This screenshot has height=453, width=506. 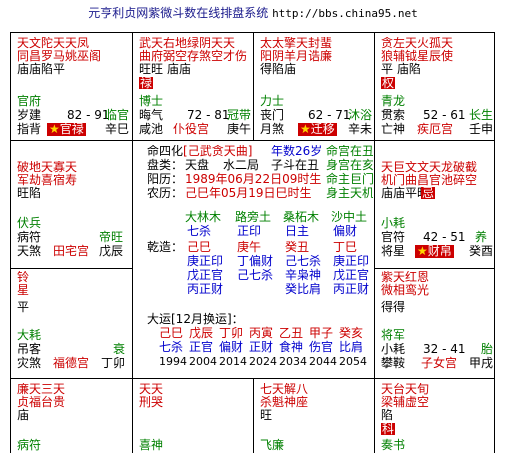 I want to click on palace-name: 疾厄宫, so click(x=435, y=129).